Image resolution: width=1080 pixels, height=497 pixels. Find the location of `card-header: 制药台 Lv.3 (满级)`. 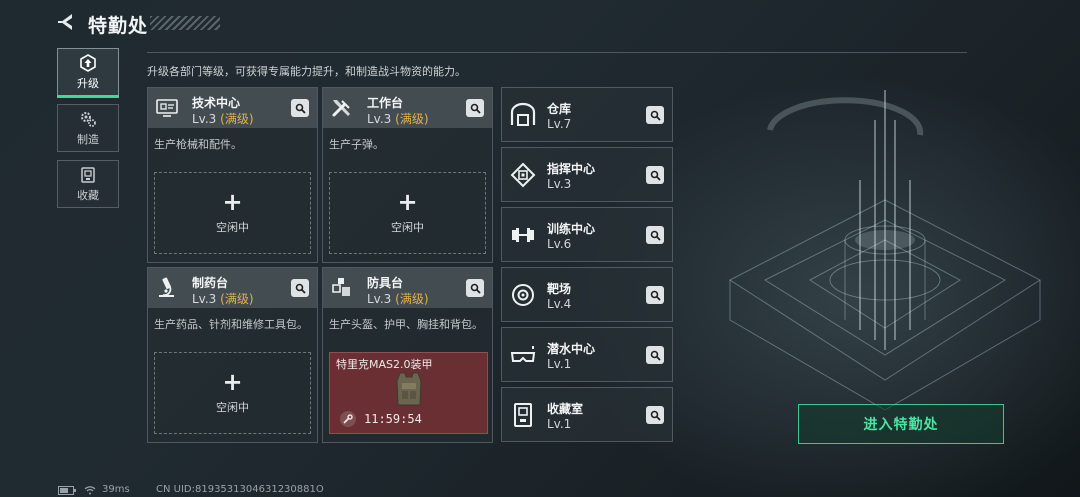

card-header: 制药台 Lv.3 (满级) is located at coordinates (232, 288).